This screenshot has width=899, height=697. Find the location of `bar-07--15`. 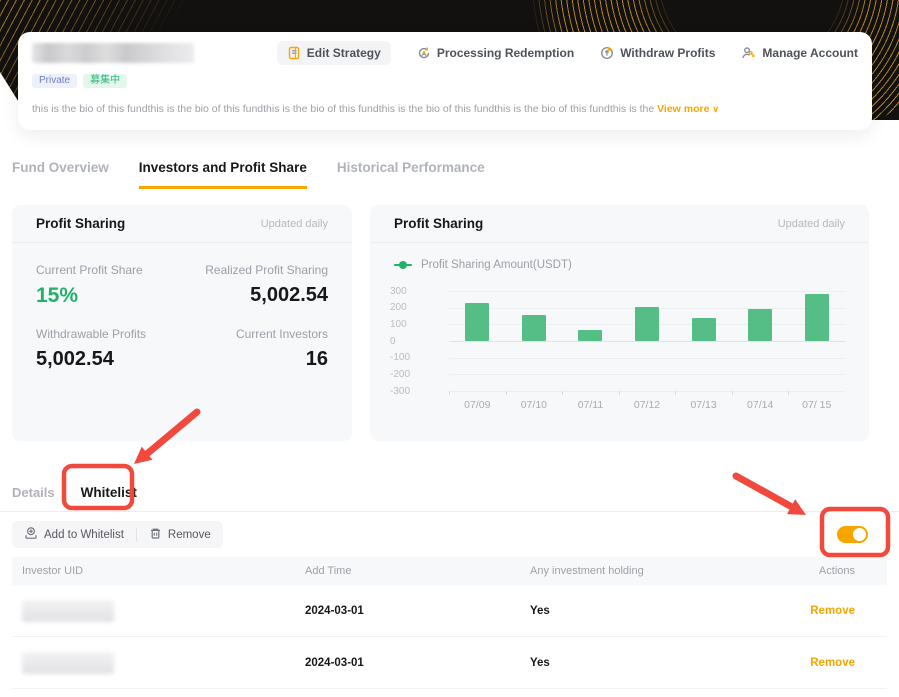

bar-07--15 is located at coordinates (816, 317).